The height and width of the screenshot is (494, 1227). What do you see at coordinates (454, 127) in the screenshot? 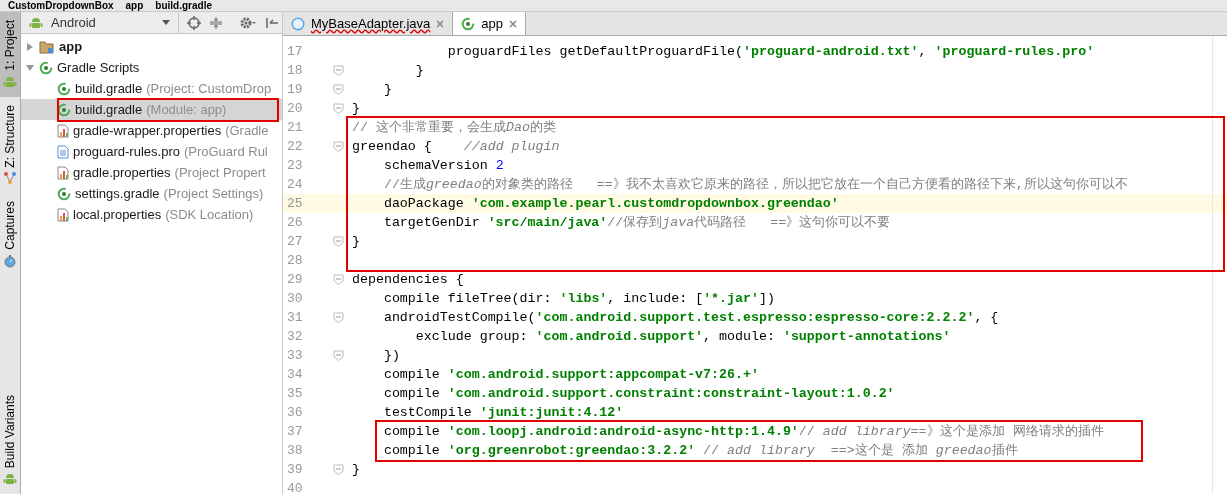
I see `code-line: // 这个非常重要，会生成Dao的类` at bounding box center [454, 127].